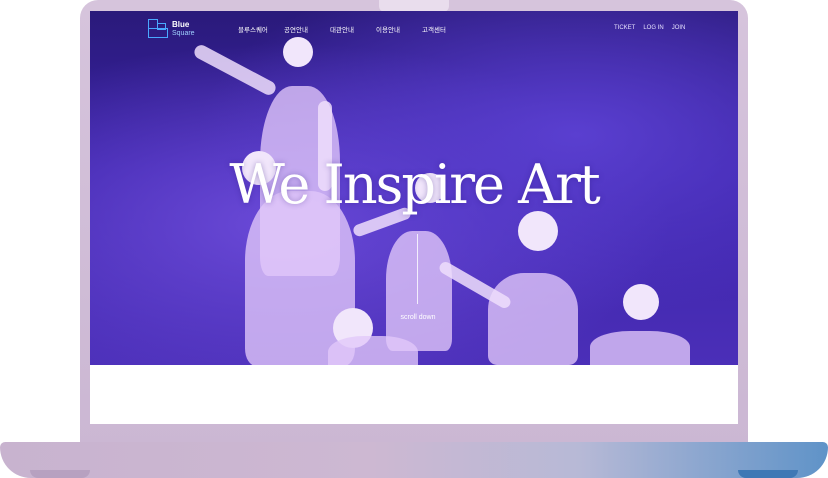 This screenshot has height=478, width=828. I want to click on menu-item-guide: 이용안내, so click(399, 29).